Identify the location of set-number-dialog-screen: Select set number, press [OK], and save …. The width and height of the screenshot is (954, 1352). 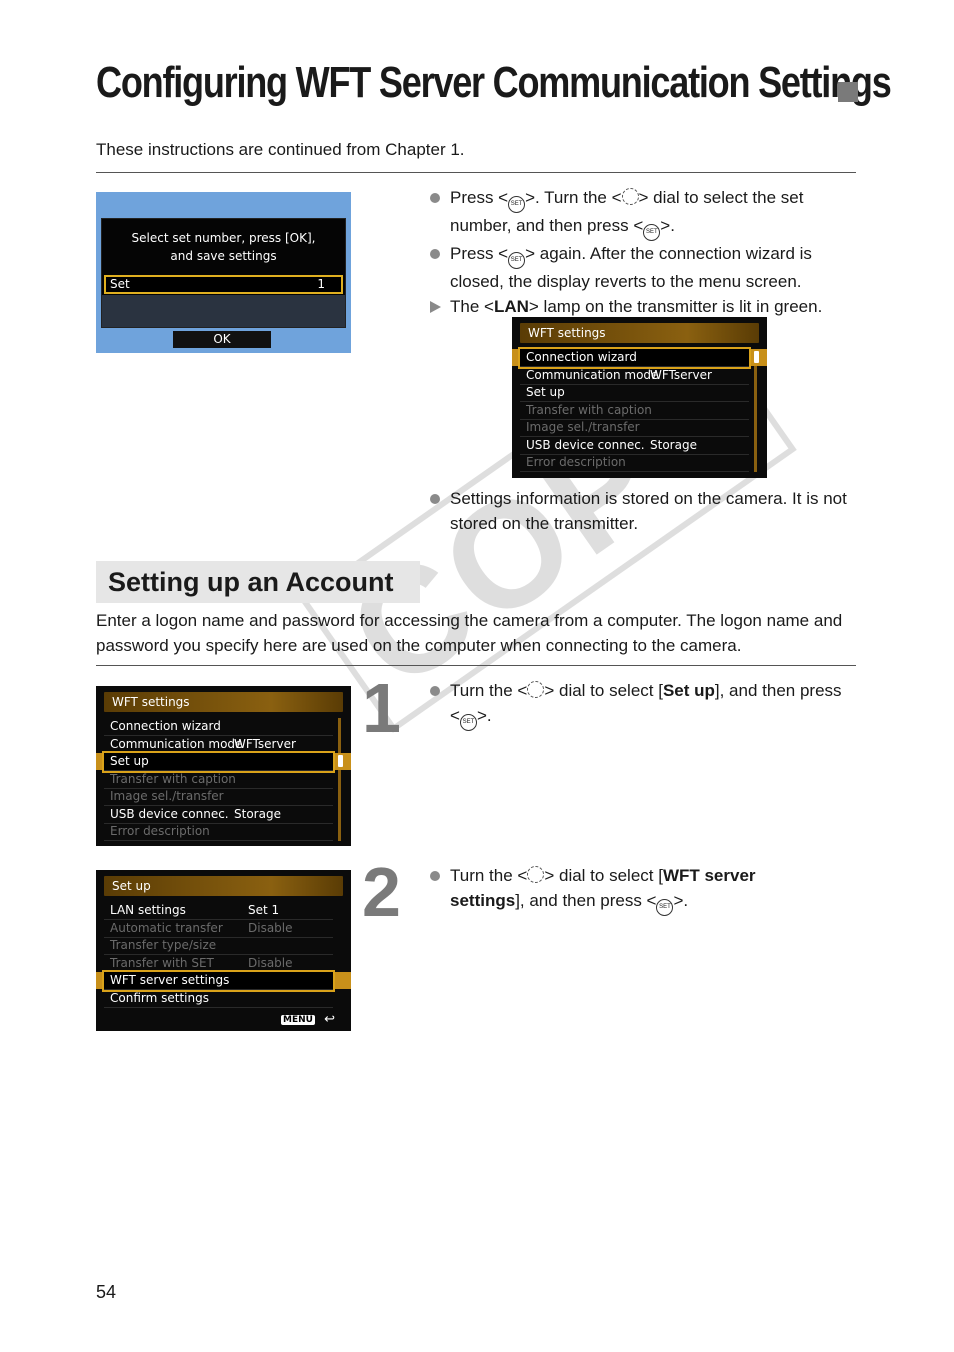
(223, 272).